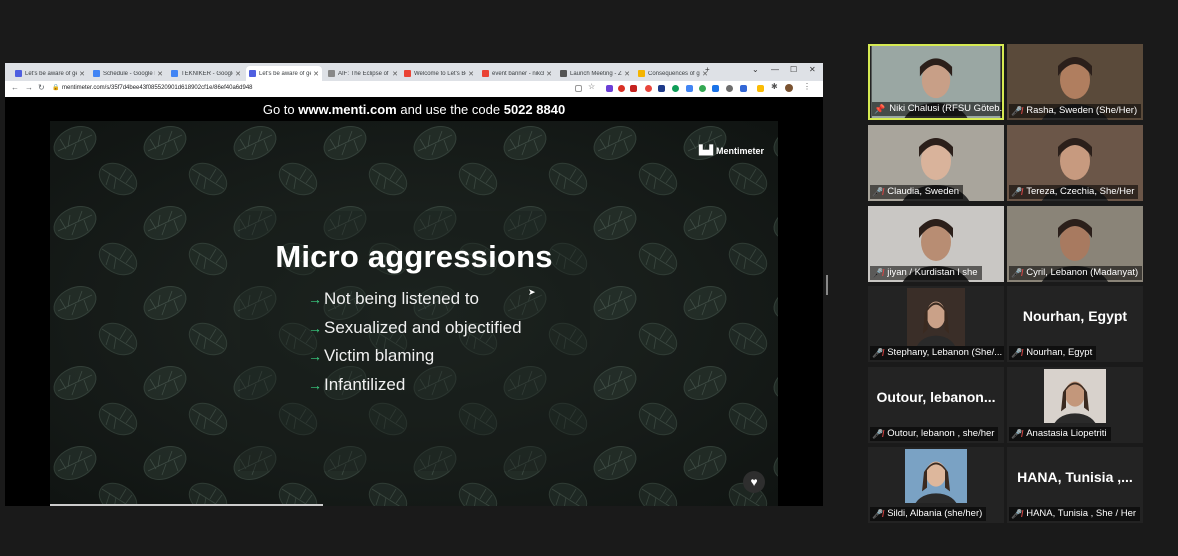 Image resolution: width=1178 pixels, height=556 pixels. I want to click on bullet-text: Victim blaming, so click(379, 356).